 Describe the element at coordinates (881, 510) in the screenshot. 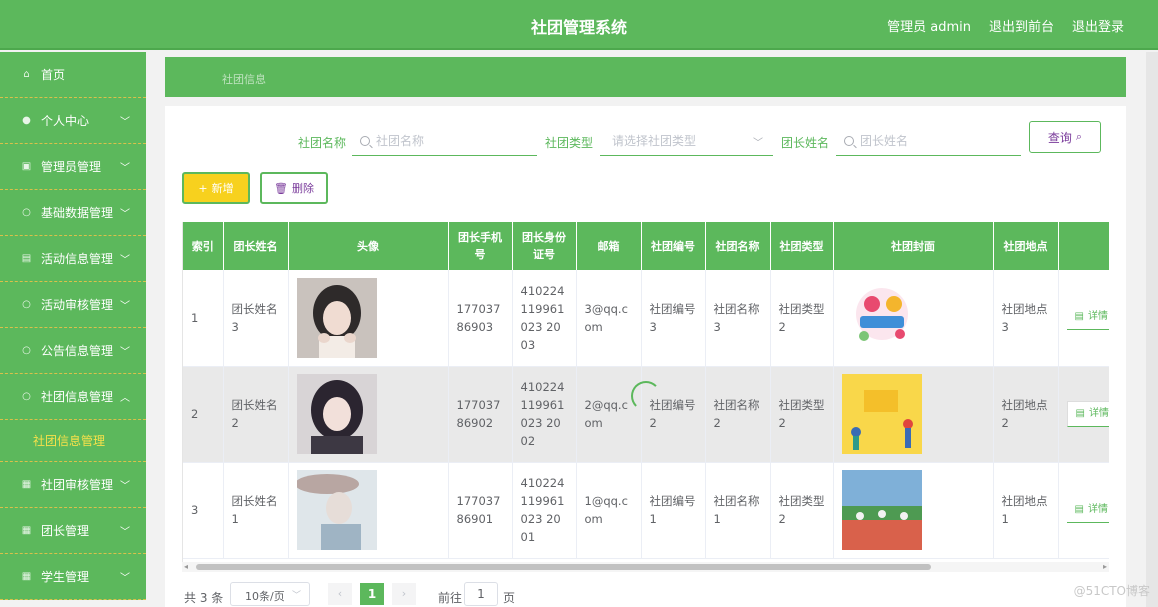

I see `club-cover-image` at that location.